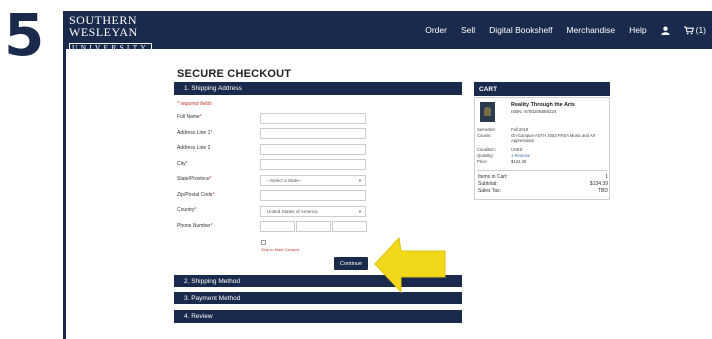 The image size is (712, 339). Describe the element at coordinates (313, 133) in the screenshot. I see `address-line-1-input` at that location.